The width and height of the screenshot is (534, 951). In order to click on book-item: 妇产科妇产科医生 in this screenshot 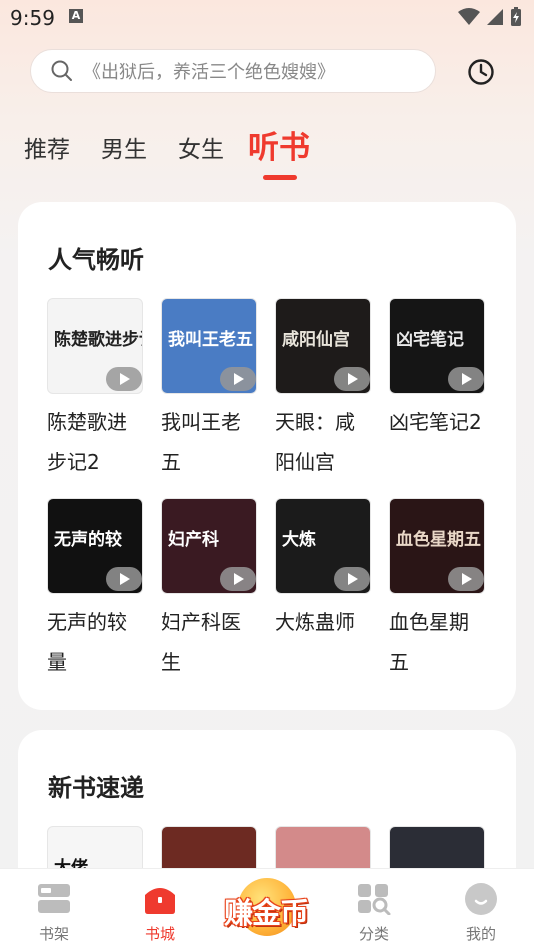, I will do `click(210, 590)`.